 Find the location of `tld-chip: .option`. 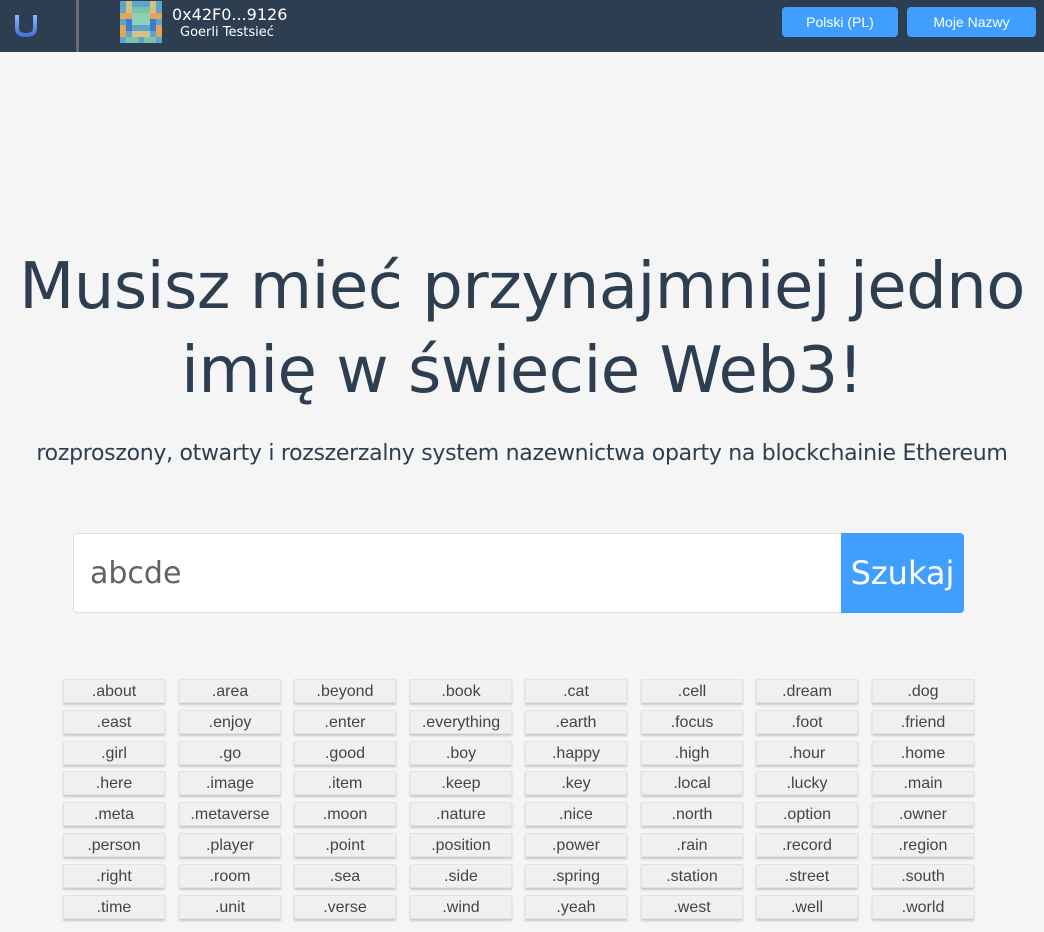

tld-chip: .option is located at coordinates (807, 814).